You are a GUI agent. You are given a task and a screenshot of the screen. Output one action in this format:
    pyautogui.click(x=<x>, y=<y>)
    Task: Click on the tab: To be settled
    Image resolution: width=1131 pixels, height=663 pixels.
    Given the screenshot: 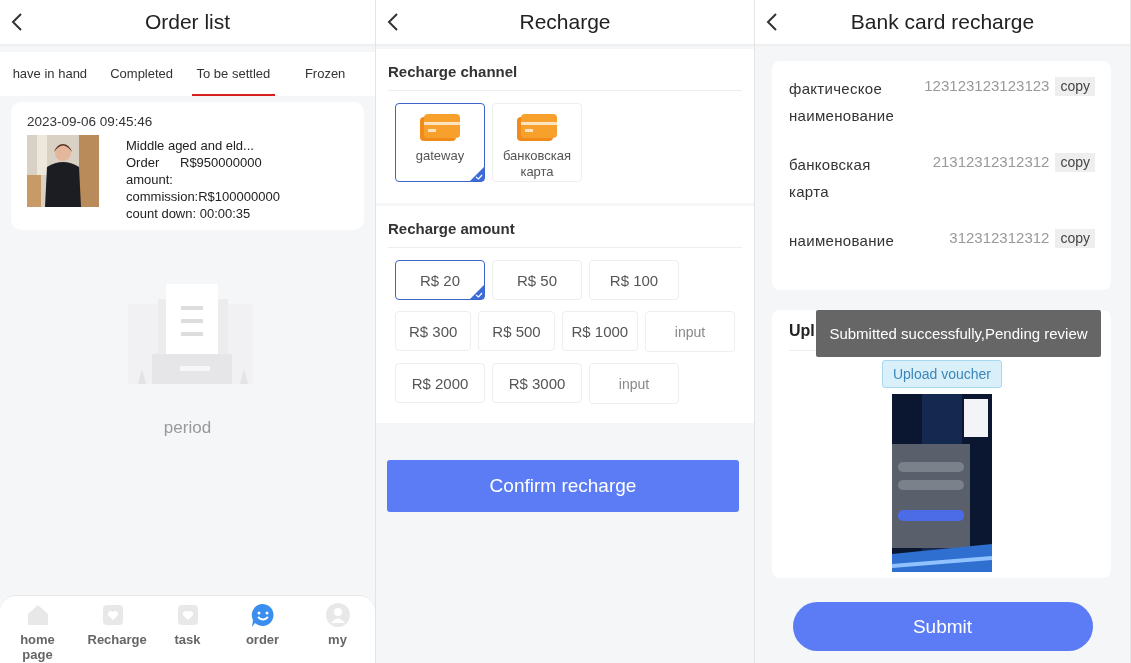 What is the action you would take?
    pyautogui.click(x=233, y=74)
    